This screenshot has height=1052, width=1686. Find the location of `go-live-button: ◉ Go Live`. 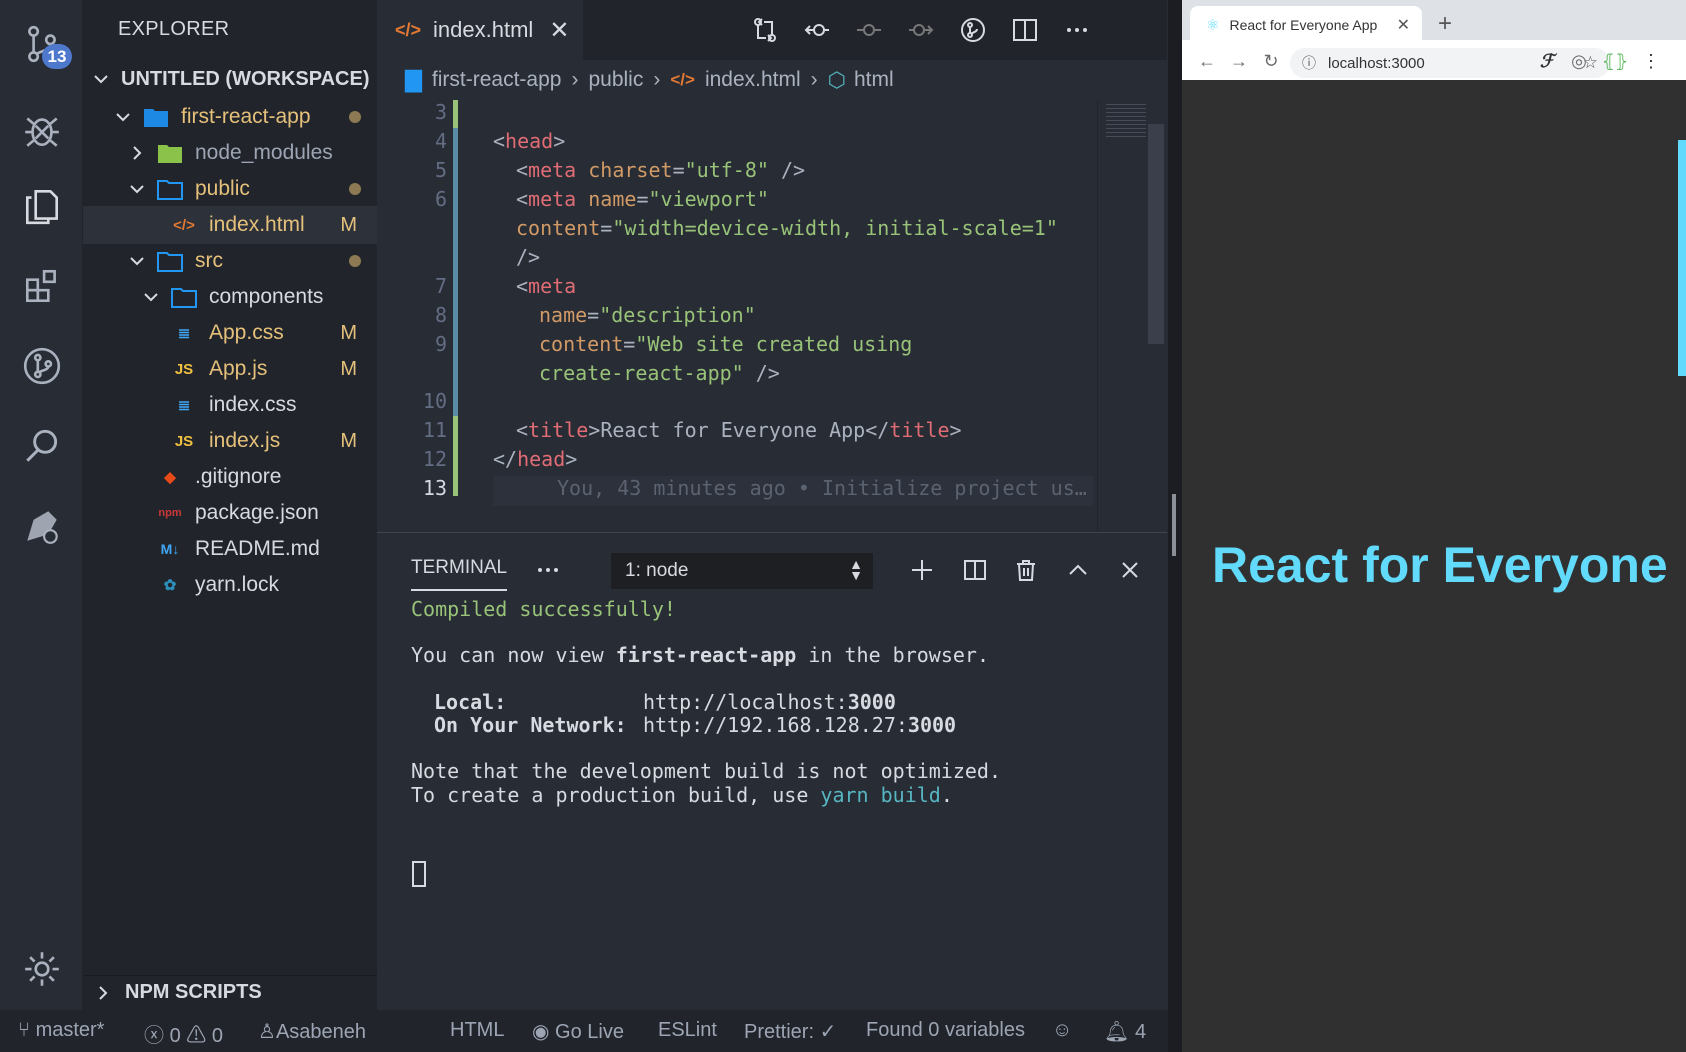

go-live-button: ◉ Go Live is located at coordinates (578, 1031).